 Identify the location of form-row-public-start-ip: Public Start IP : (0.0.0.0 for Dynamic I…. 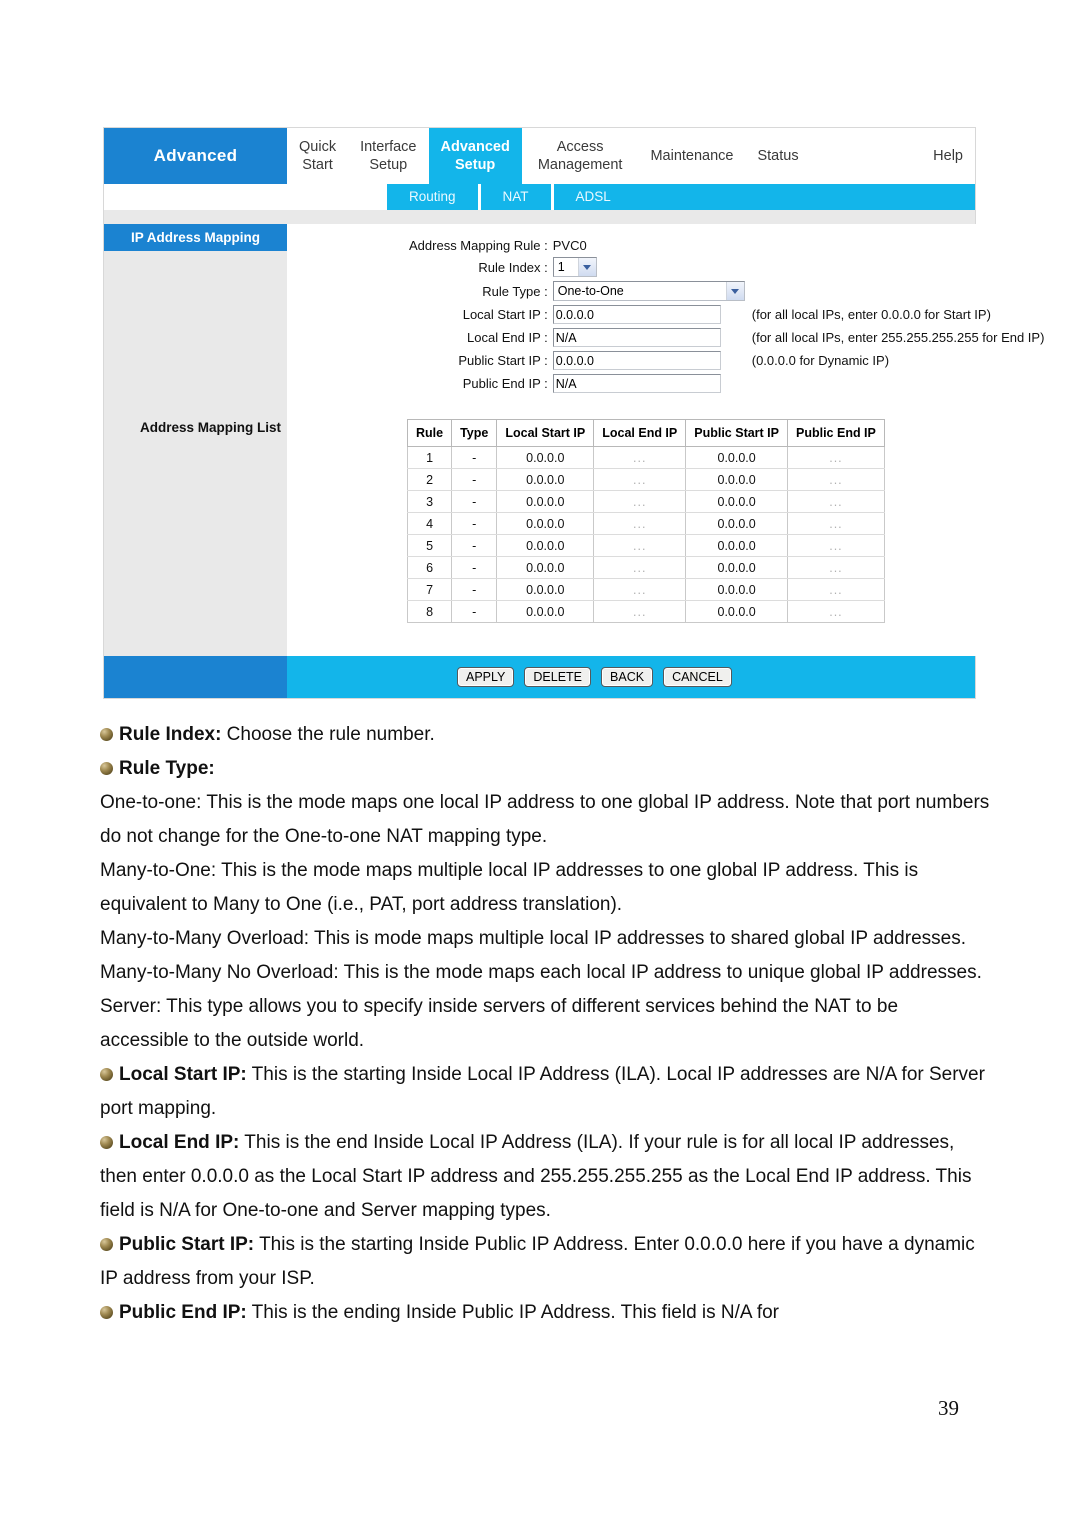
(726, 360).